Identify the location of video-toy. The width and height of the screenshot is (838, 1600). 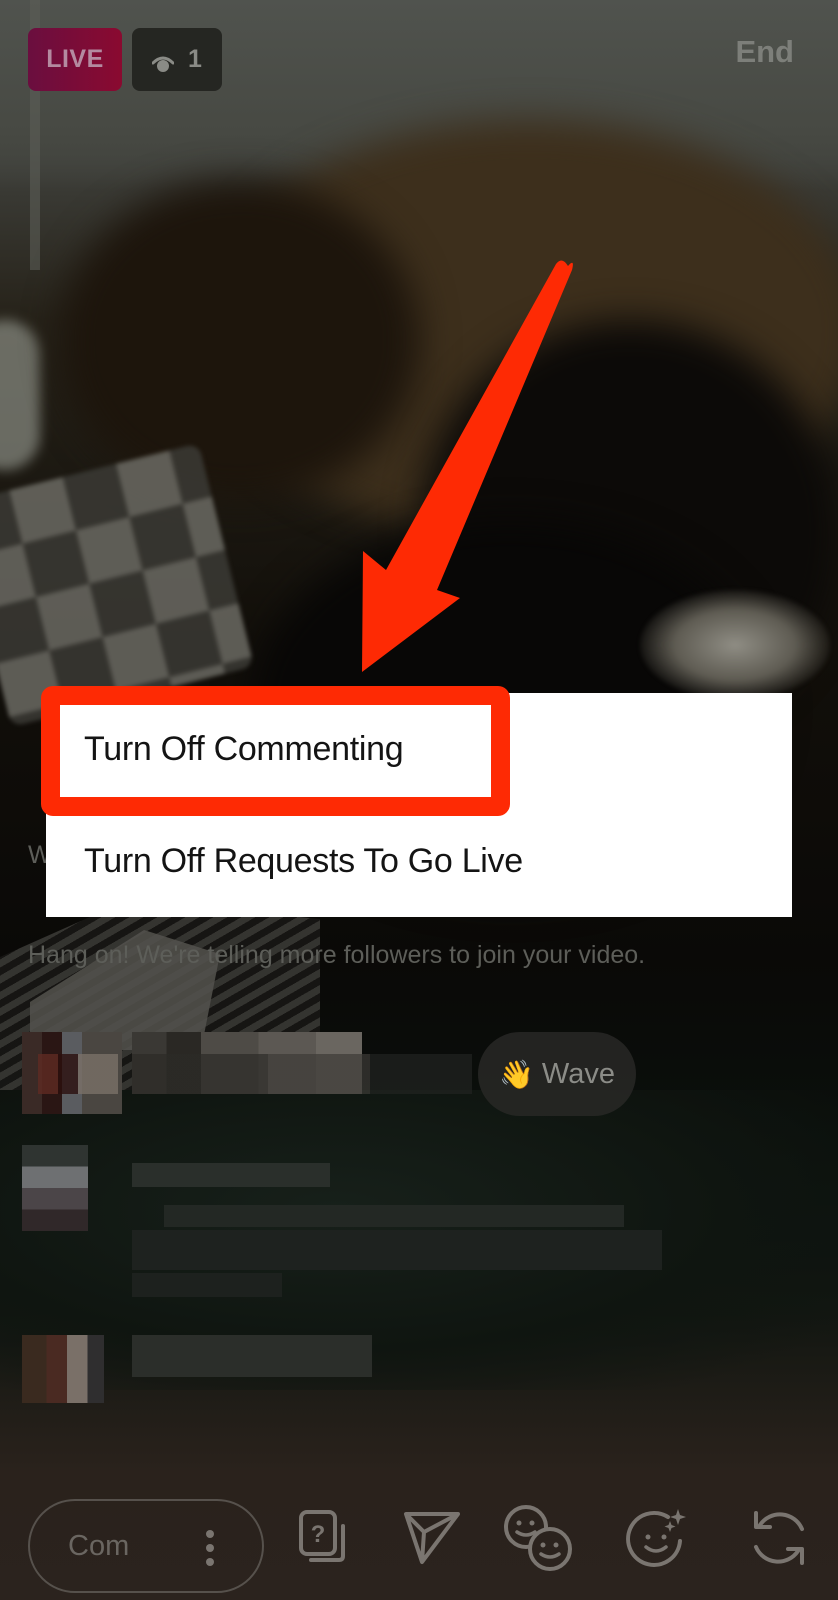
(735, 645).